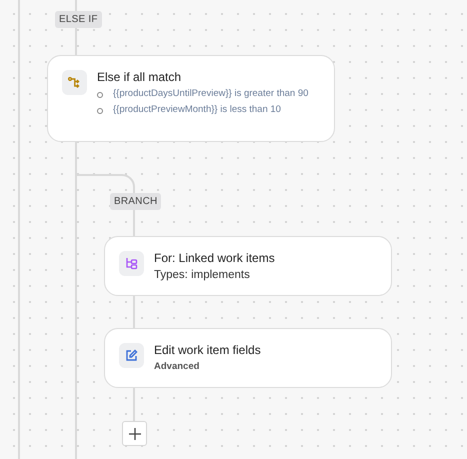  I want to click on card-title: Edit work item fields, so click(207, 350).